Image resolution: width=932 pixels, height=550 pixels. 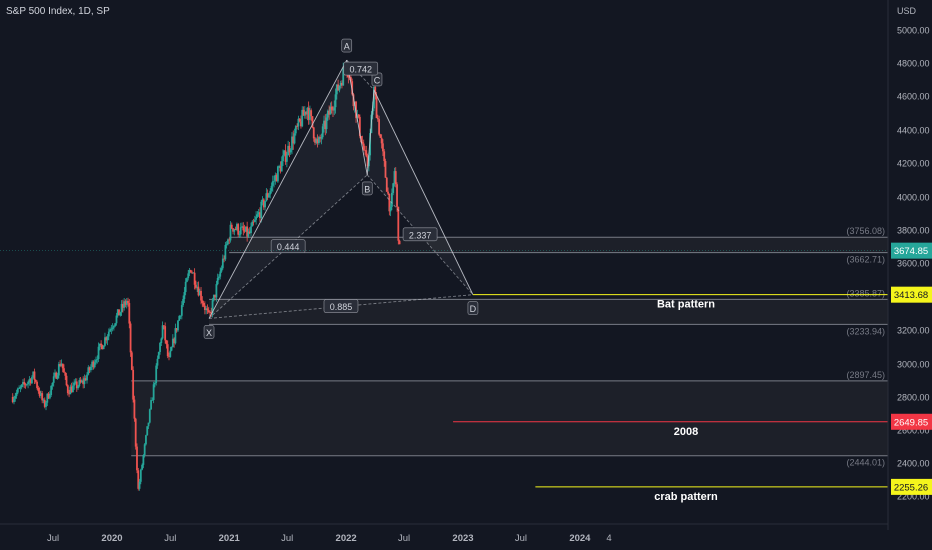 I want to click on price-tick-label: 2800.00, so click(x=913, y=398).